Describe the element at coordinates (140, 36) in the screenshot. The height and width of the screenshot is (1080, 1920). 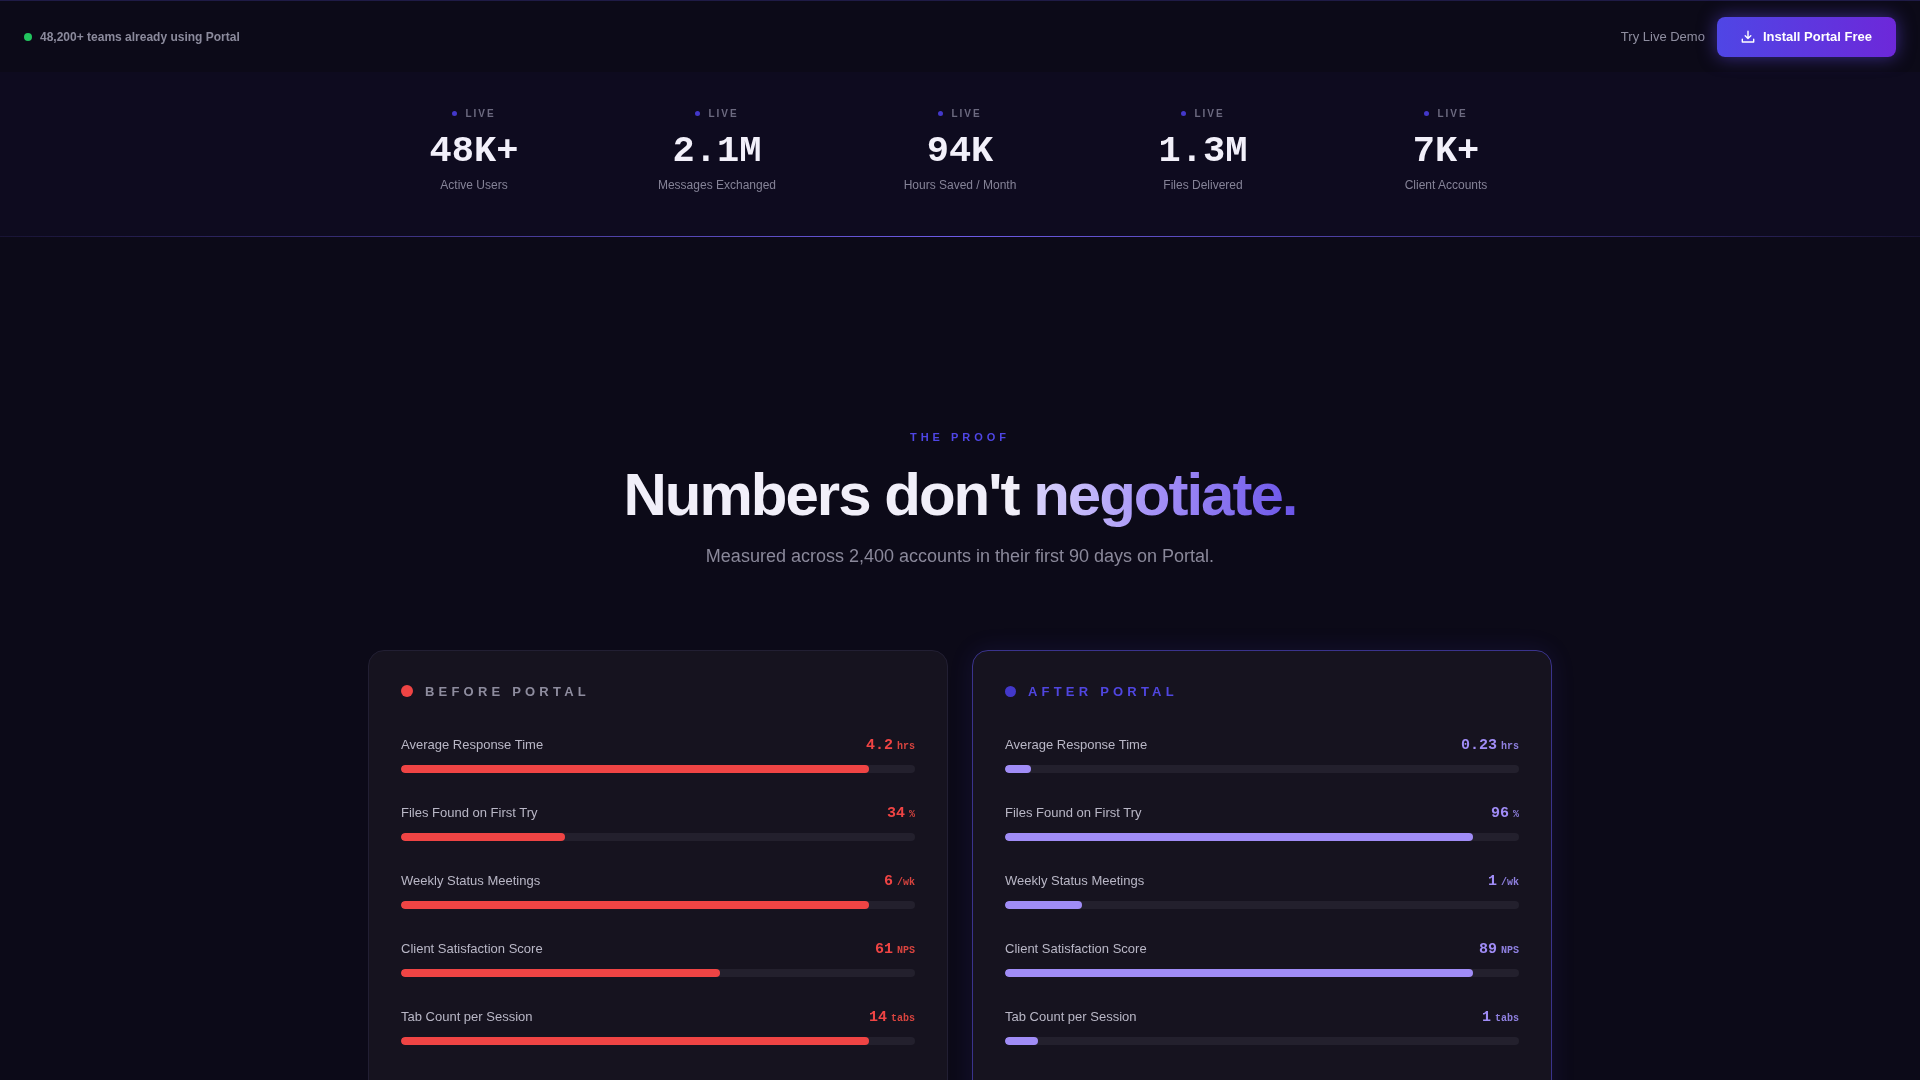
I see `social-proof-text: 48,200+ teams already using Portal` at that location.